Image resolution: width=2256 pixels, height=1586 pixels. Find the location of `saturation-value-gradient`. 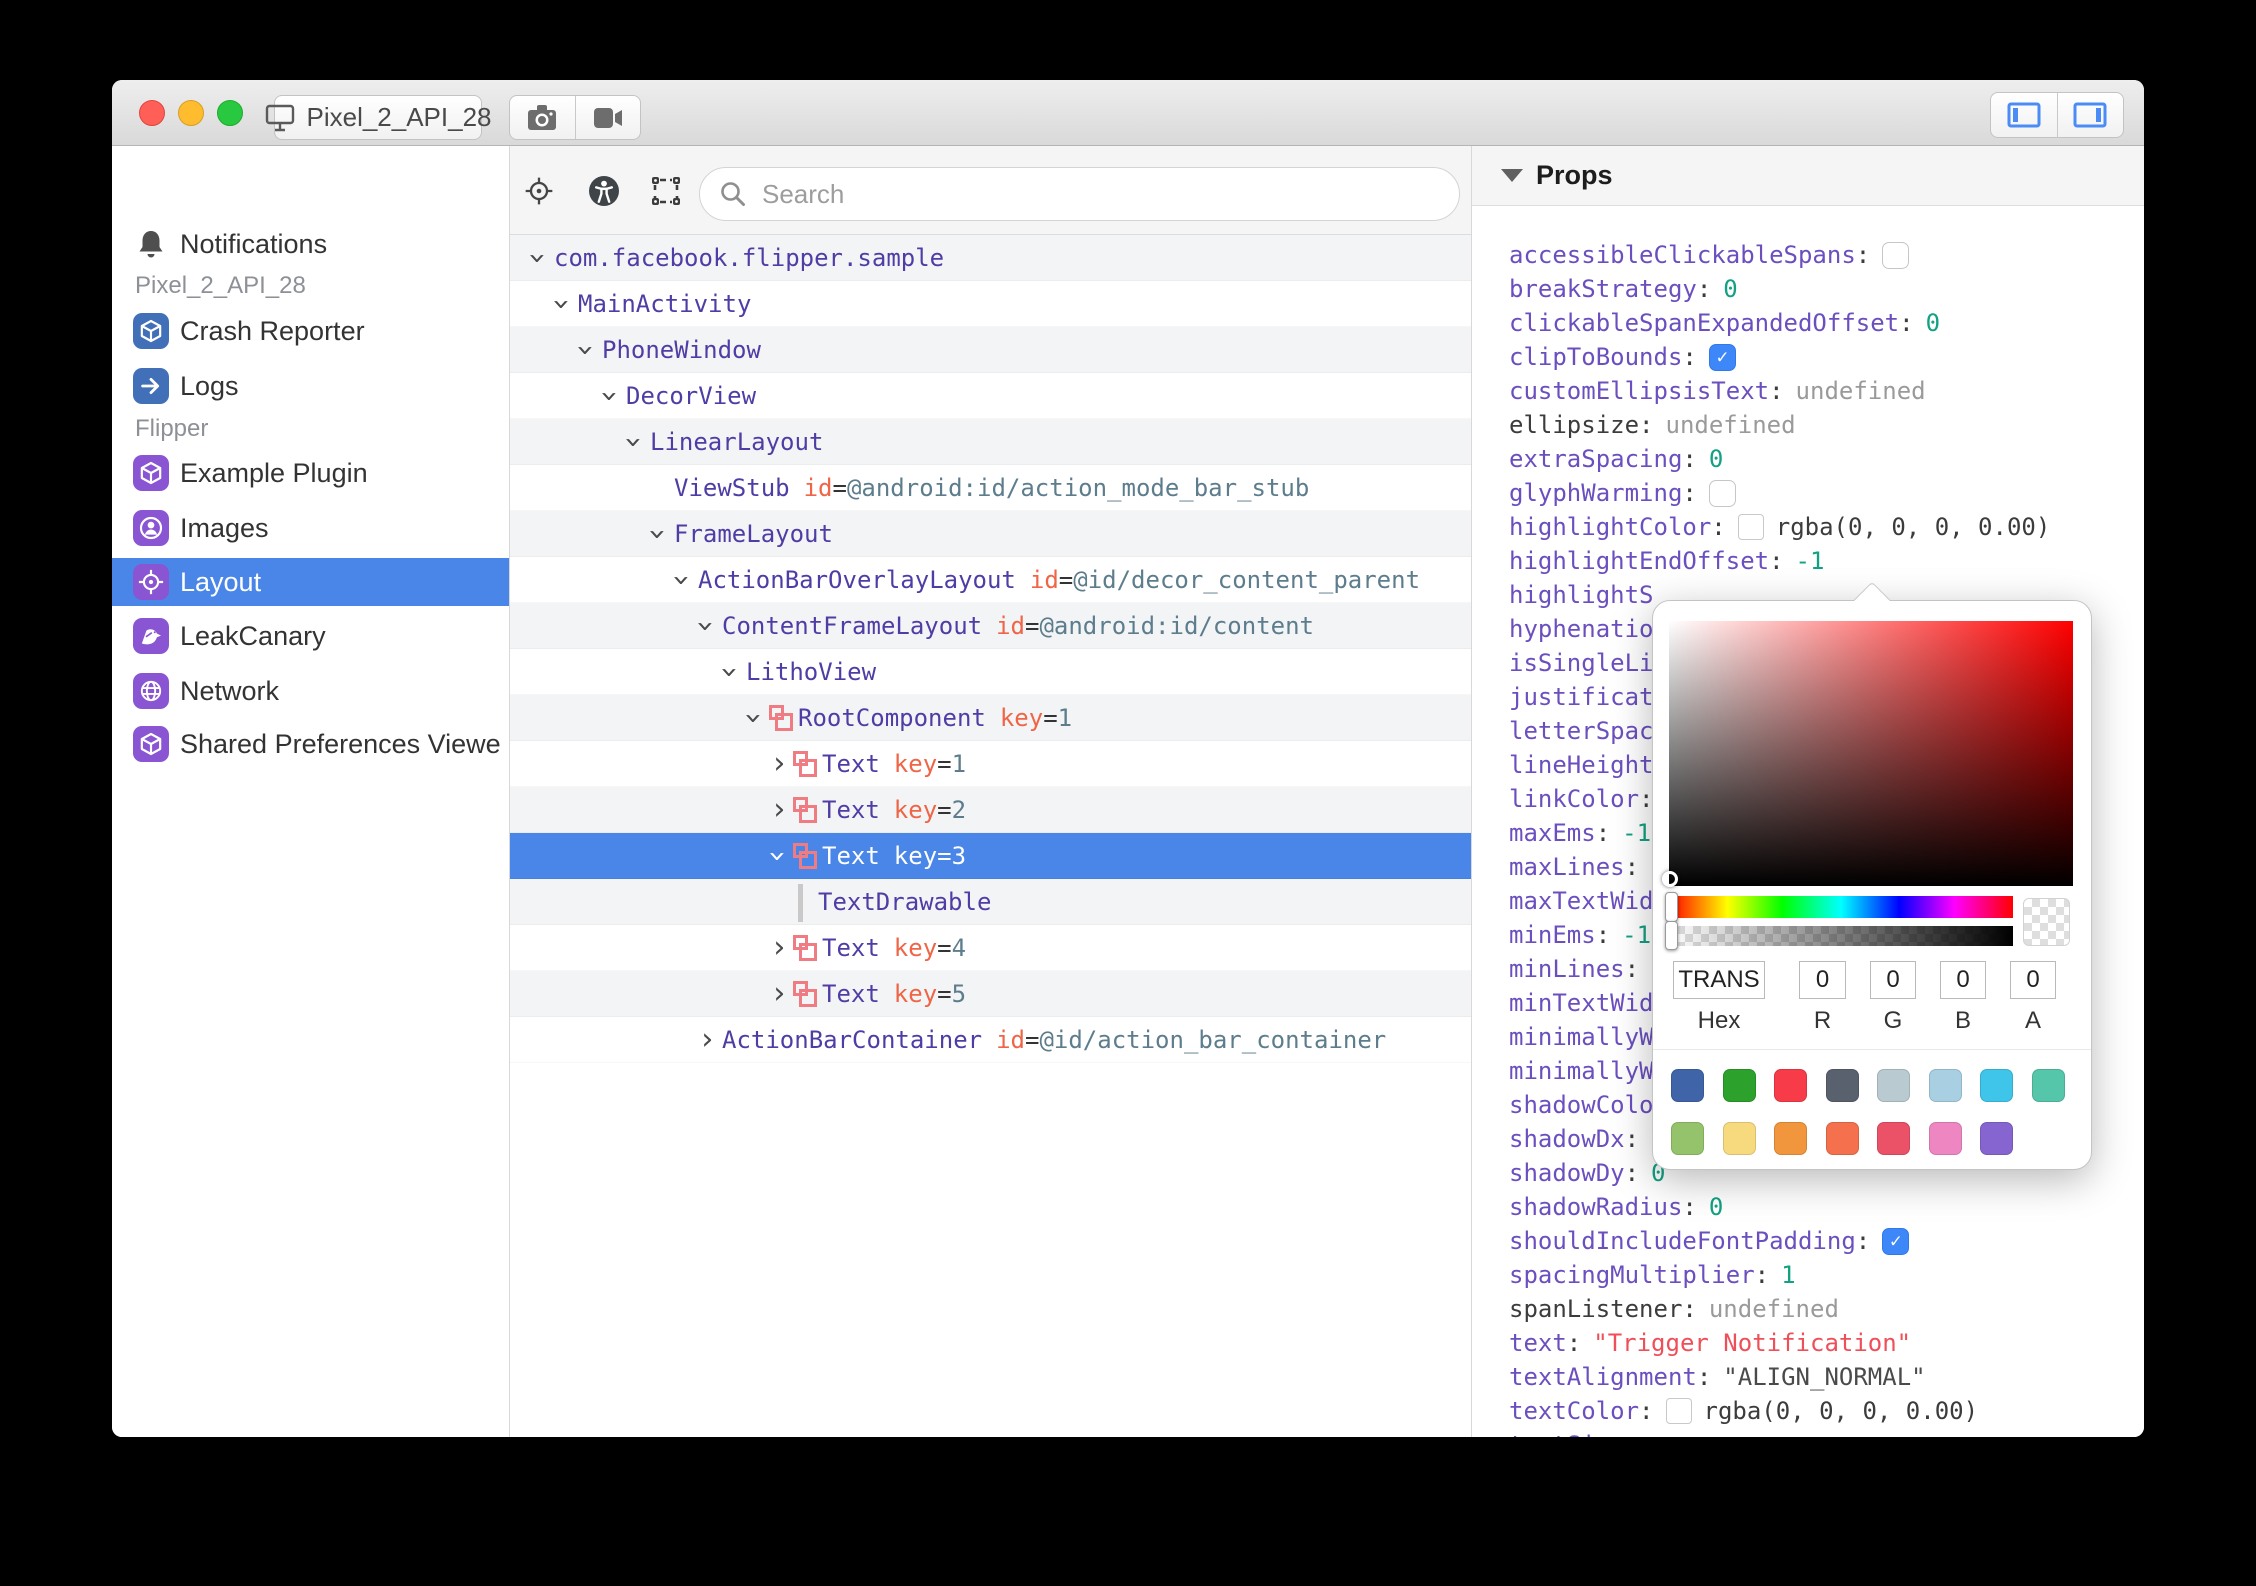

saturation-value-gradient is located at coordinates (1871, 753).